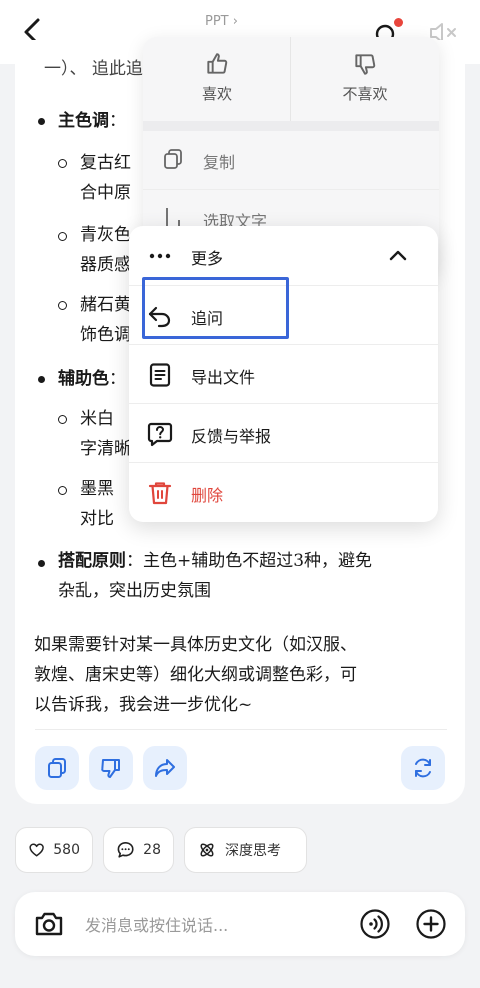  What do you see at coordinates (195, 645) in the screenshot?
I see `paragraph-line: 如果需要针对某一具体历史文化（如汉服、` at bounding box center [195, 645].